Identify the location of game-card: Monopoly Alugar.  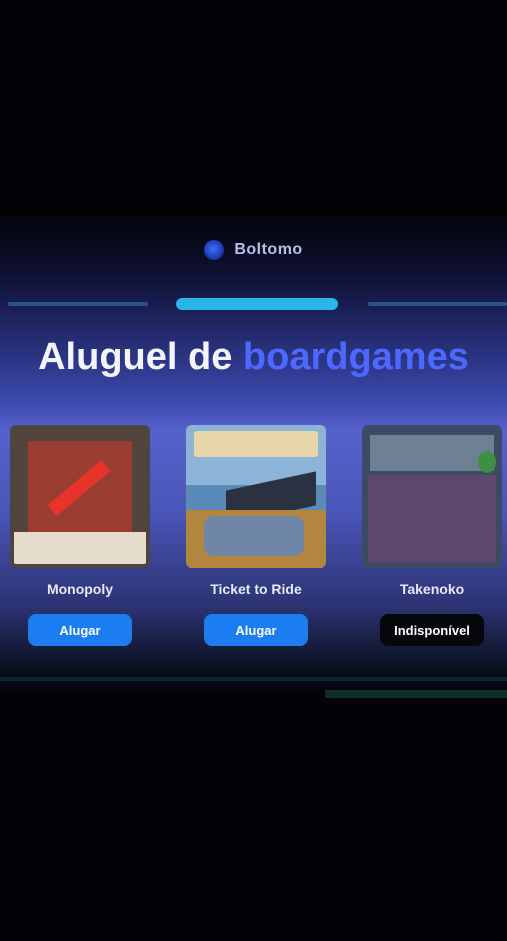
(80, 535).